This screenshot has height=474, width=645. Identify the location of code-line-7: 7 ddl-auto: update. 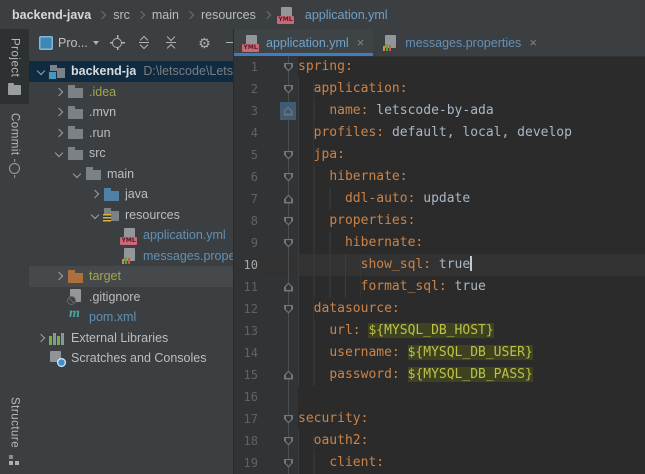
(439, 199).